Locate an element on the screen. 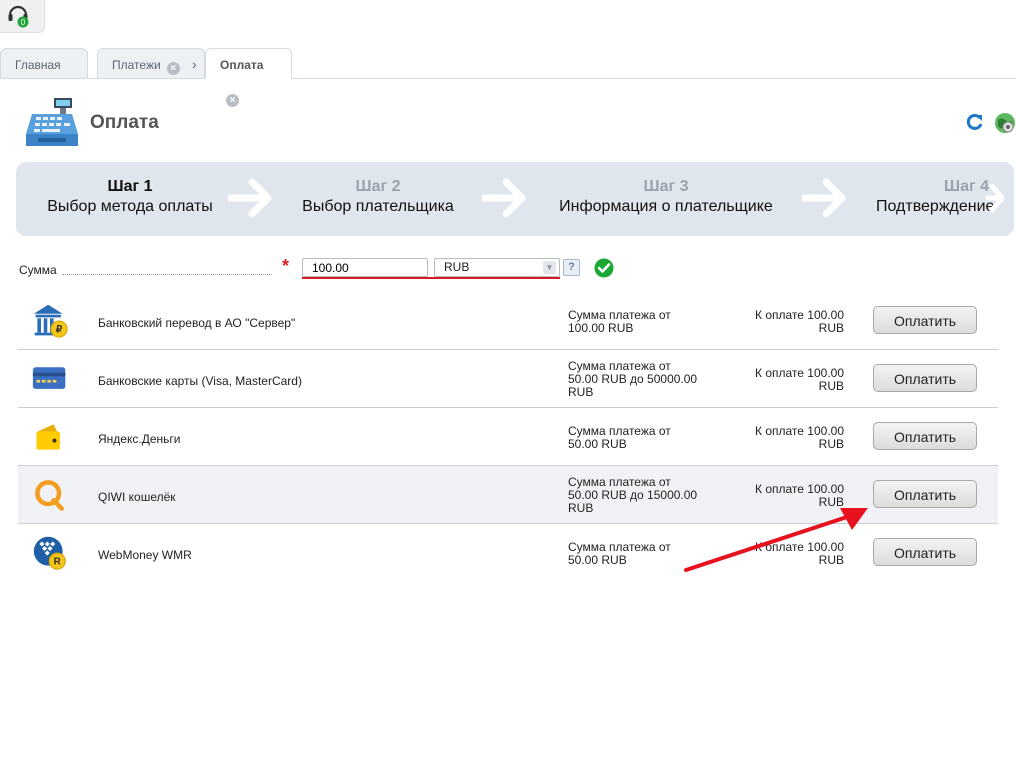 This screenshot has width=1016, height=760. currency-value: RUB is located at coordinates (457, 267).